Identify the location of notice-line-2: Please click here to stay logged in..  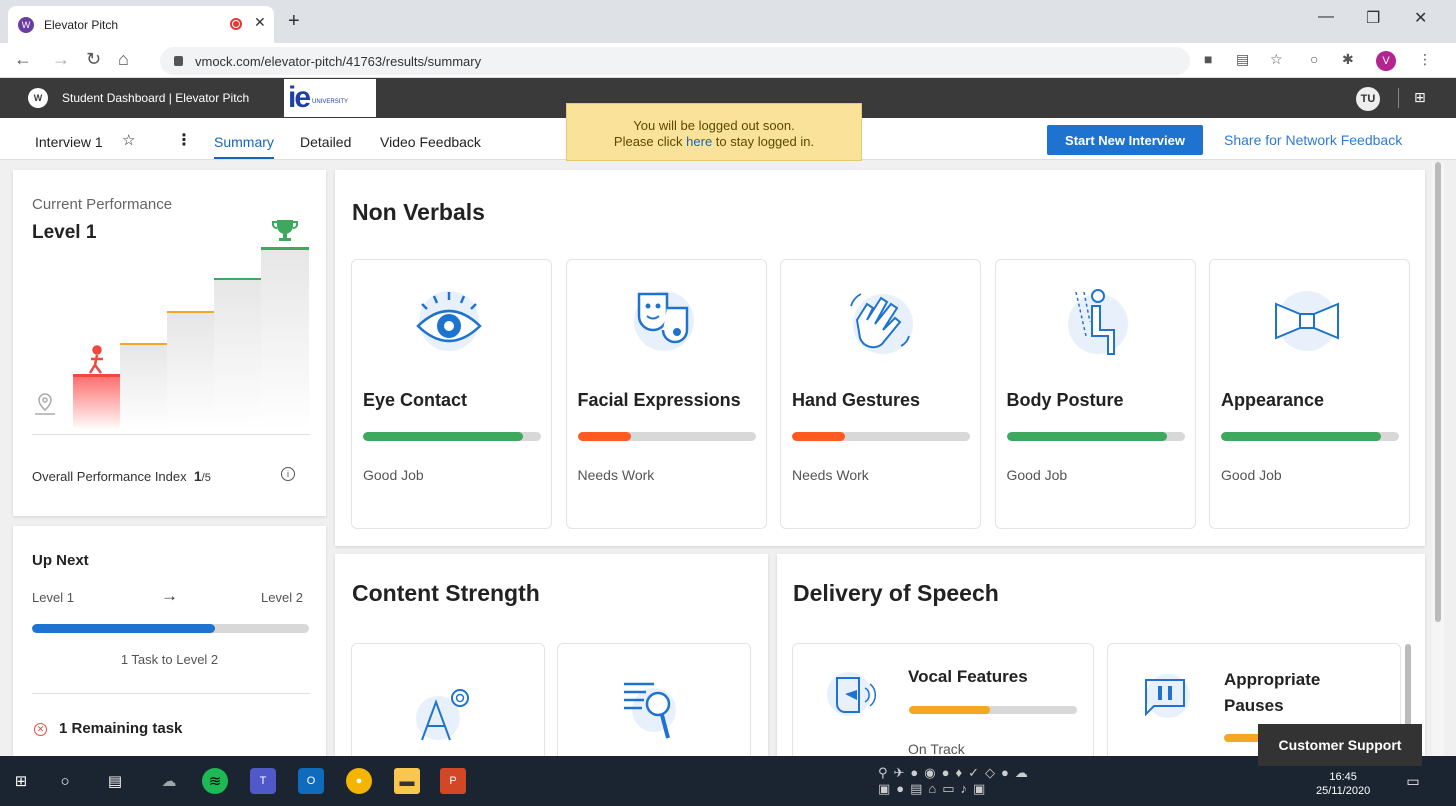
(714, 141).